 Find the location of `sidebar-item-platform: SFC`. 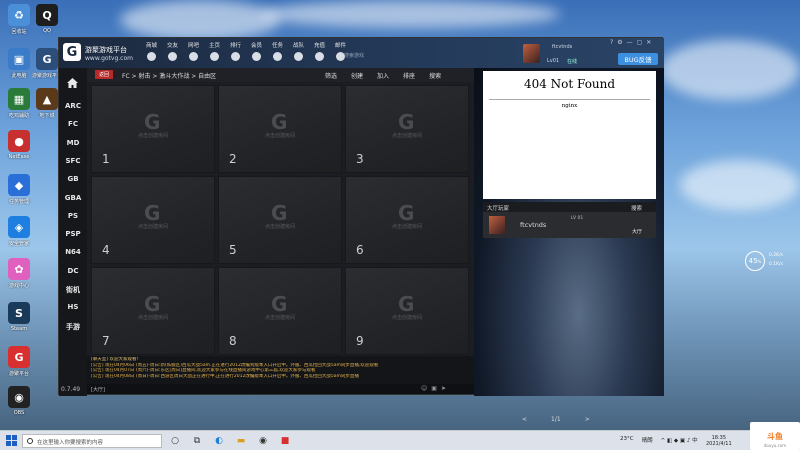

sidebar-item-platform: SFC is located at coordinates (73, 161).